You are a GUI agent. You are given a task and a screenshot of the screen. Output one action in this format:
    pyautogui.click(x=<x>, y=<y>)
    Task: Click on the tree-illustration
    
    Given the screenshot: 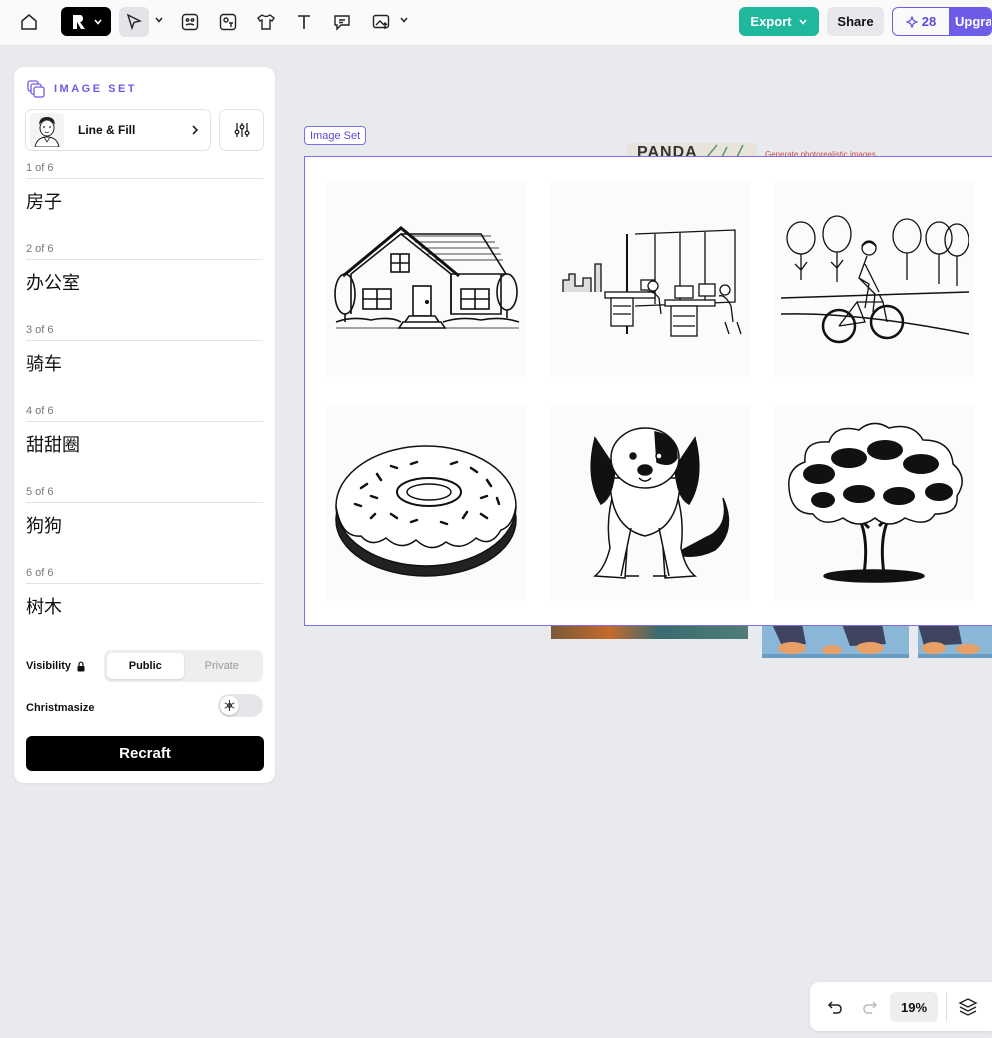 What is the action you would take?
    pyautogui.click(x=875, y=502)
    